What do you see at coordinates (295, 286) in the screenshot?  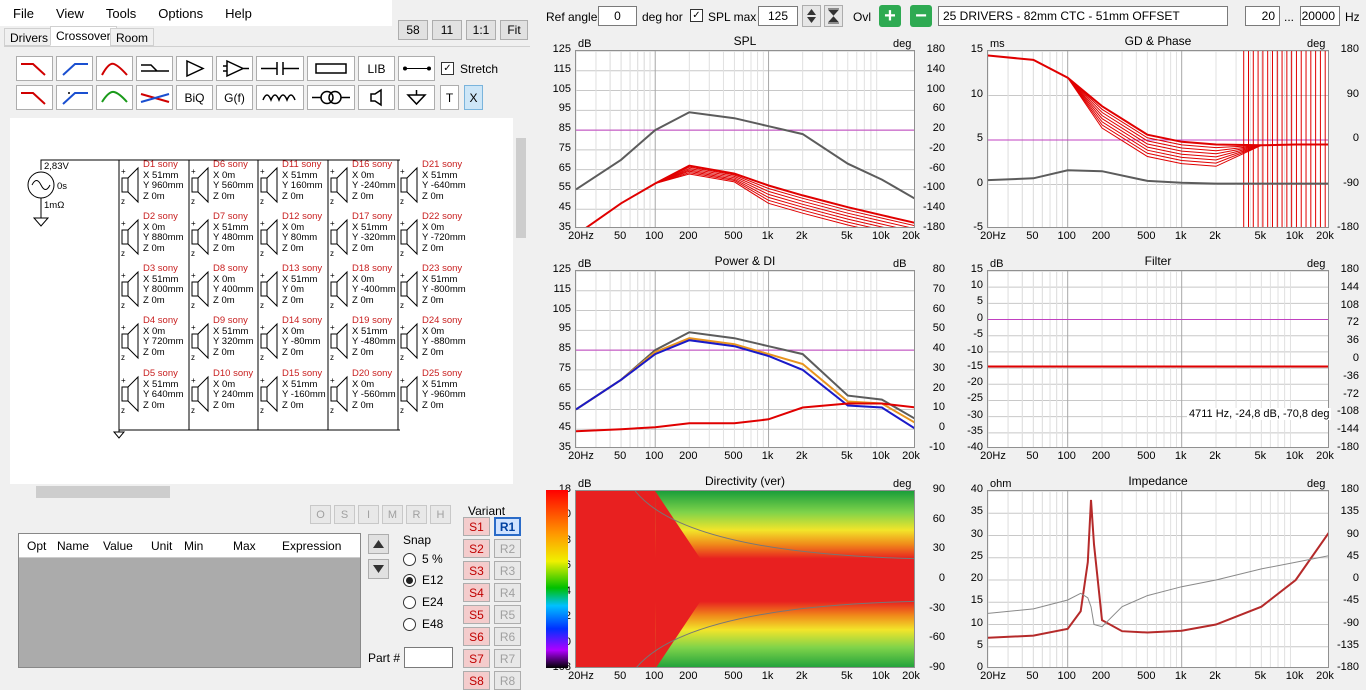 I see `driver-13: + z D13 sony X 51mm Y 0m Z 0m` at bounding box center [295, 286].